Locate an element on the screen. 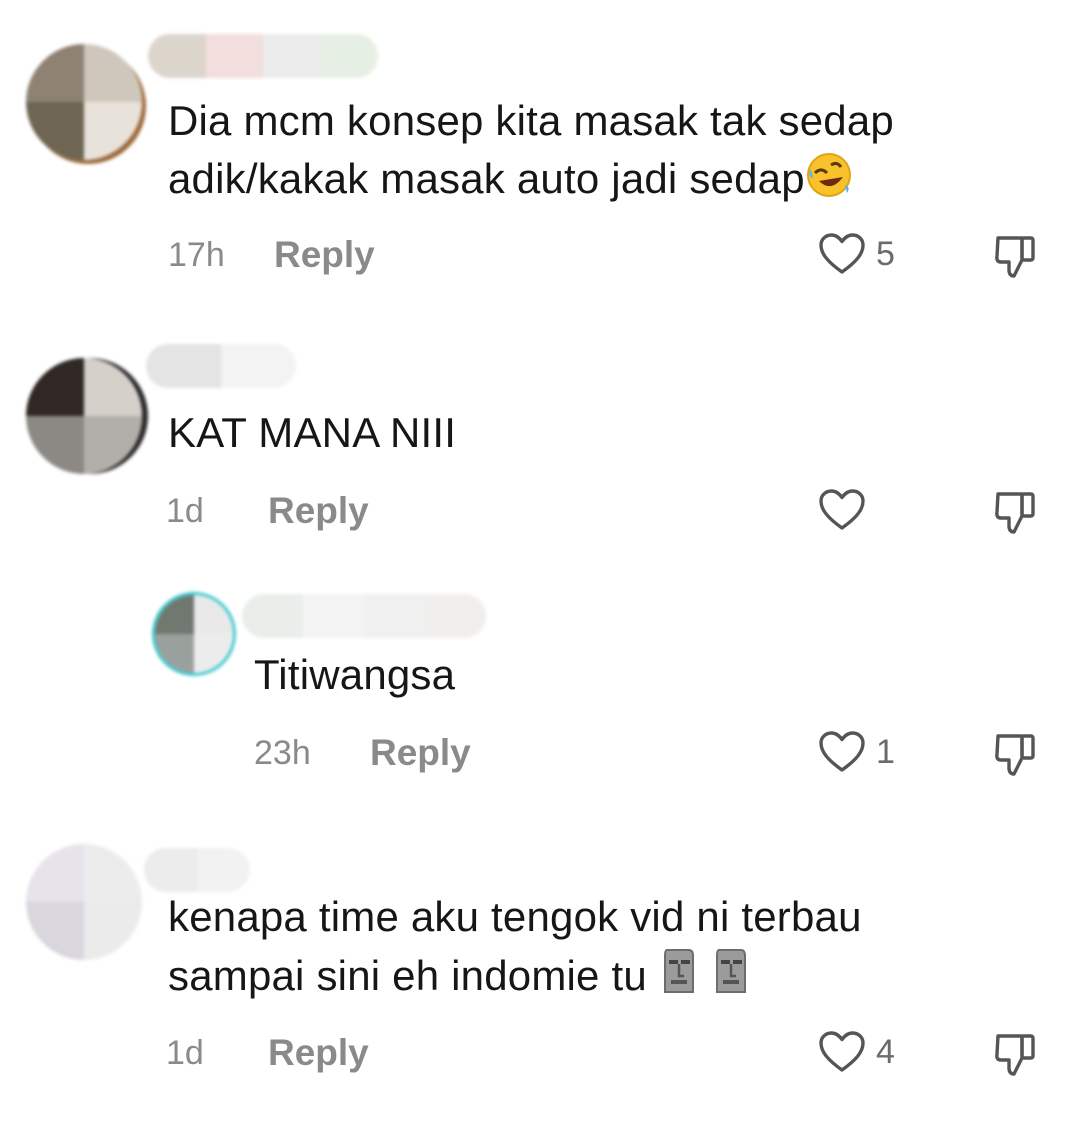  like-button: 5 is located at coordinates (856, 254).